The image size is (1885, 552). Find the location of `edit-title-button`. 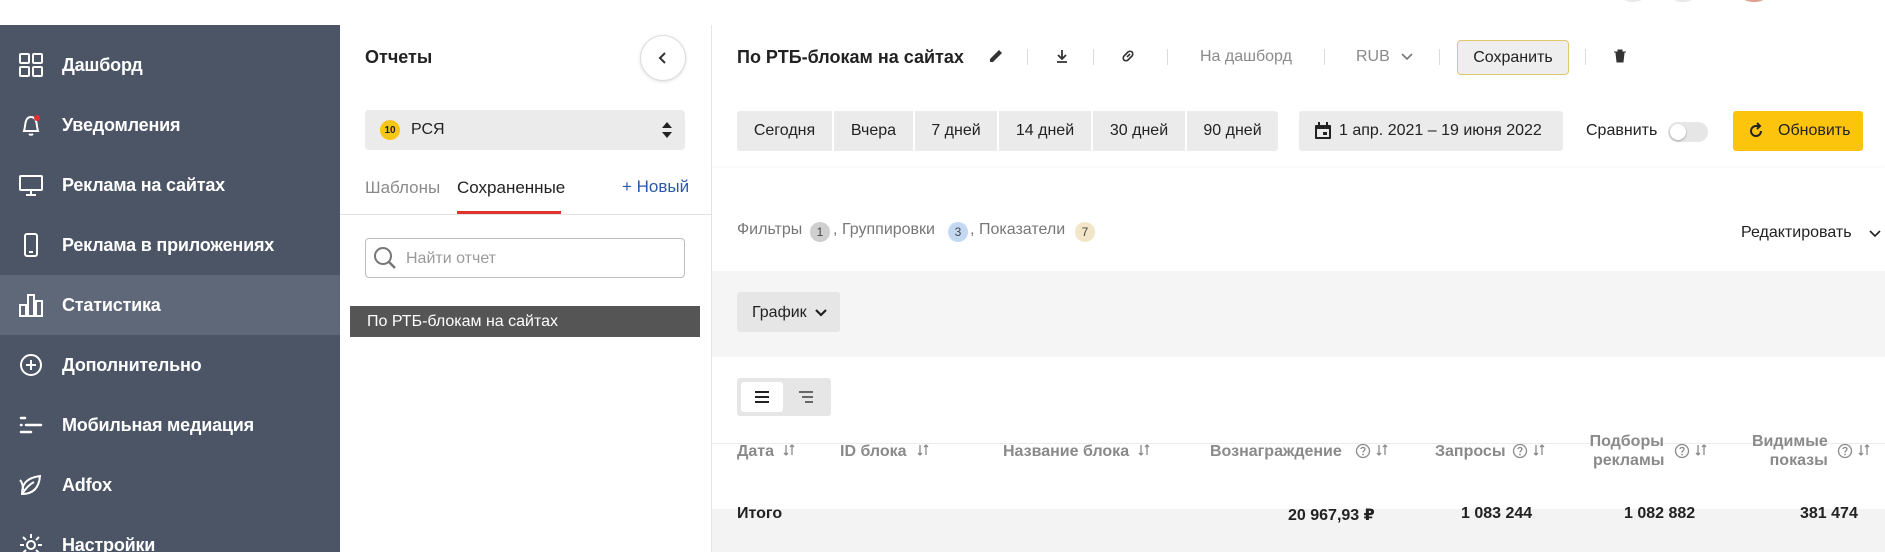

edit-title-button is located at coordinates (996, 56).